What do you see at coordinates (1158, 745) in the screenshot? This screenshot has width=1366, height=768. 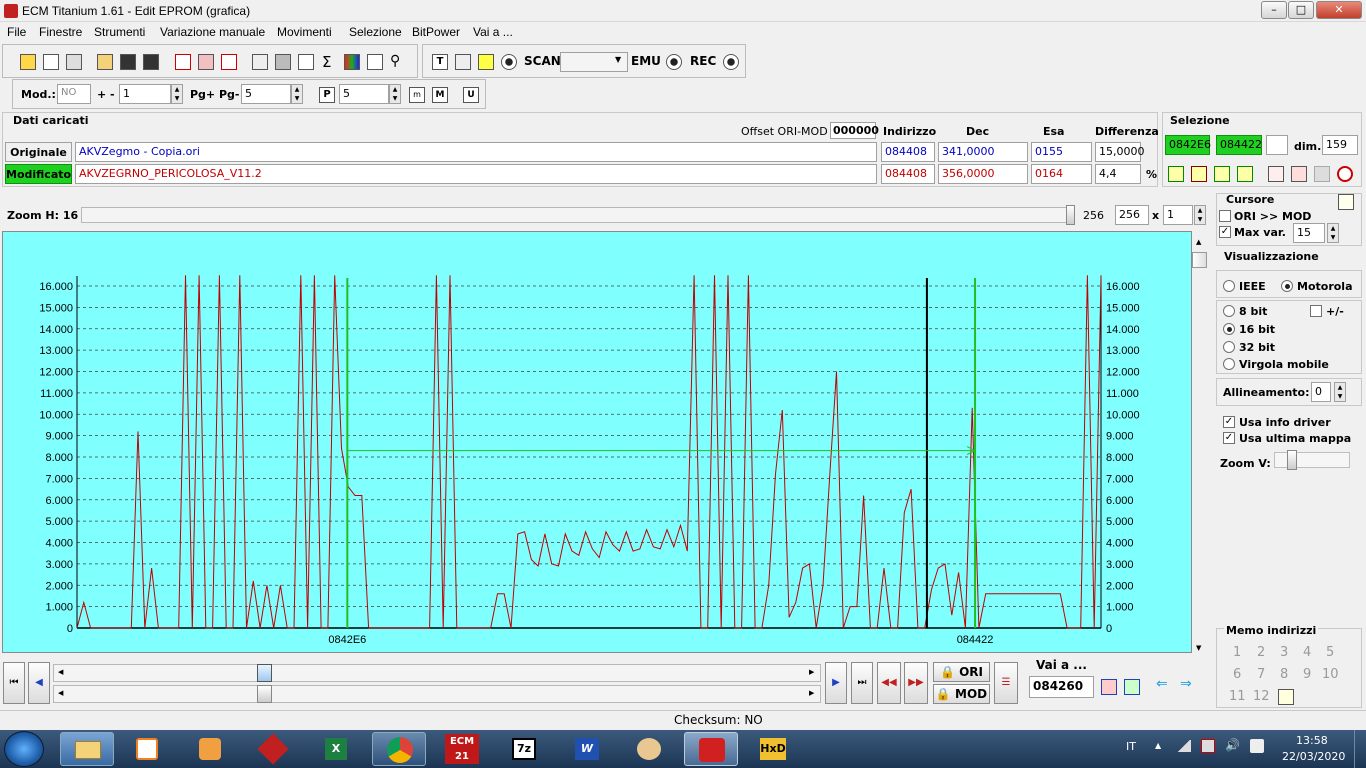 I see `tray-arrow-icon: ▲` at bounding box center [1158, 745].